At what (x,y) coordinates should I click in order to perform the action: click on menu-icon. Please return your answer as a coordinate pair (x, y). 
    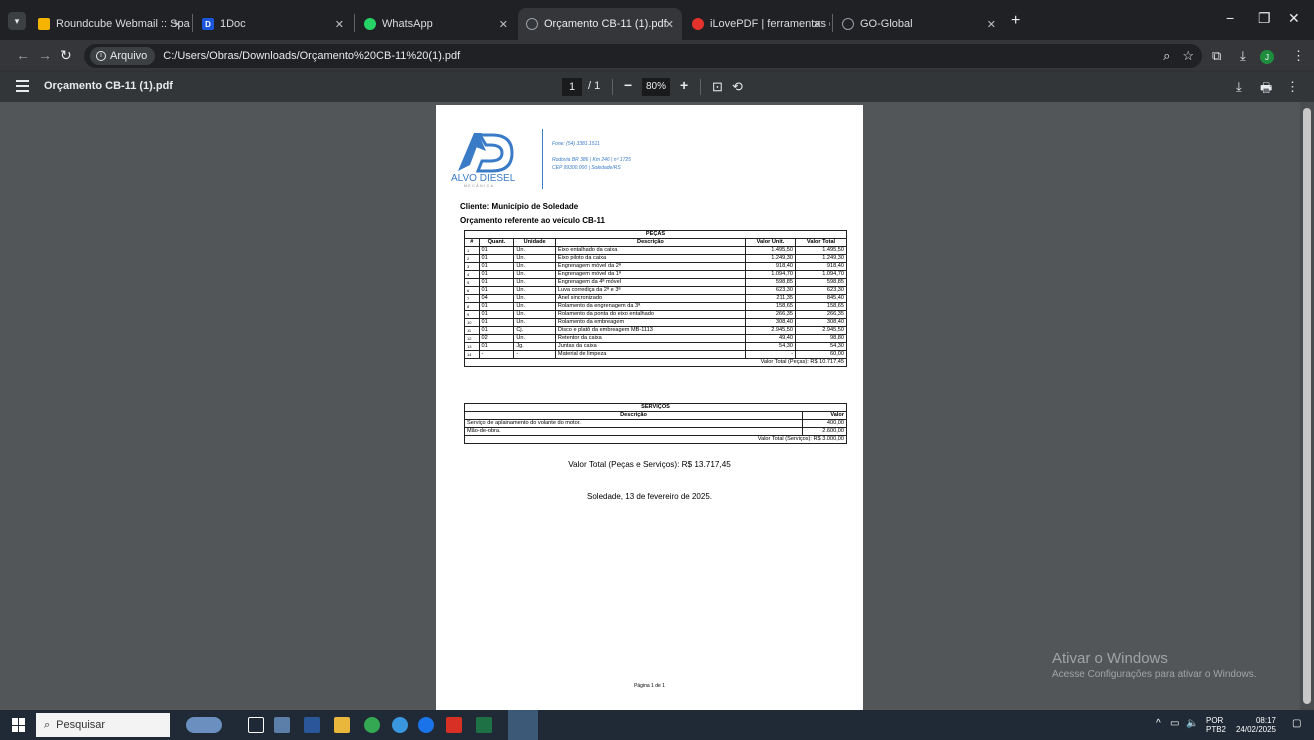
    Looking at the image, I should click on (22, 86).